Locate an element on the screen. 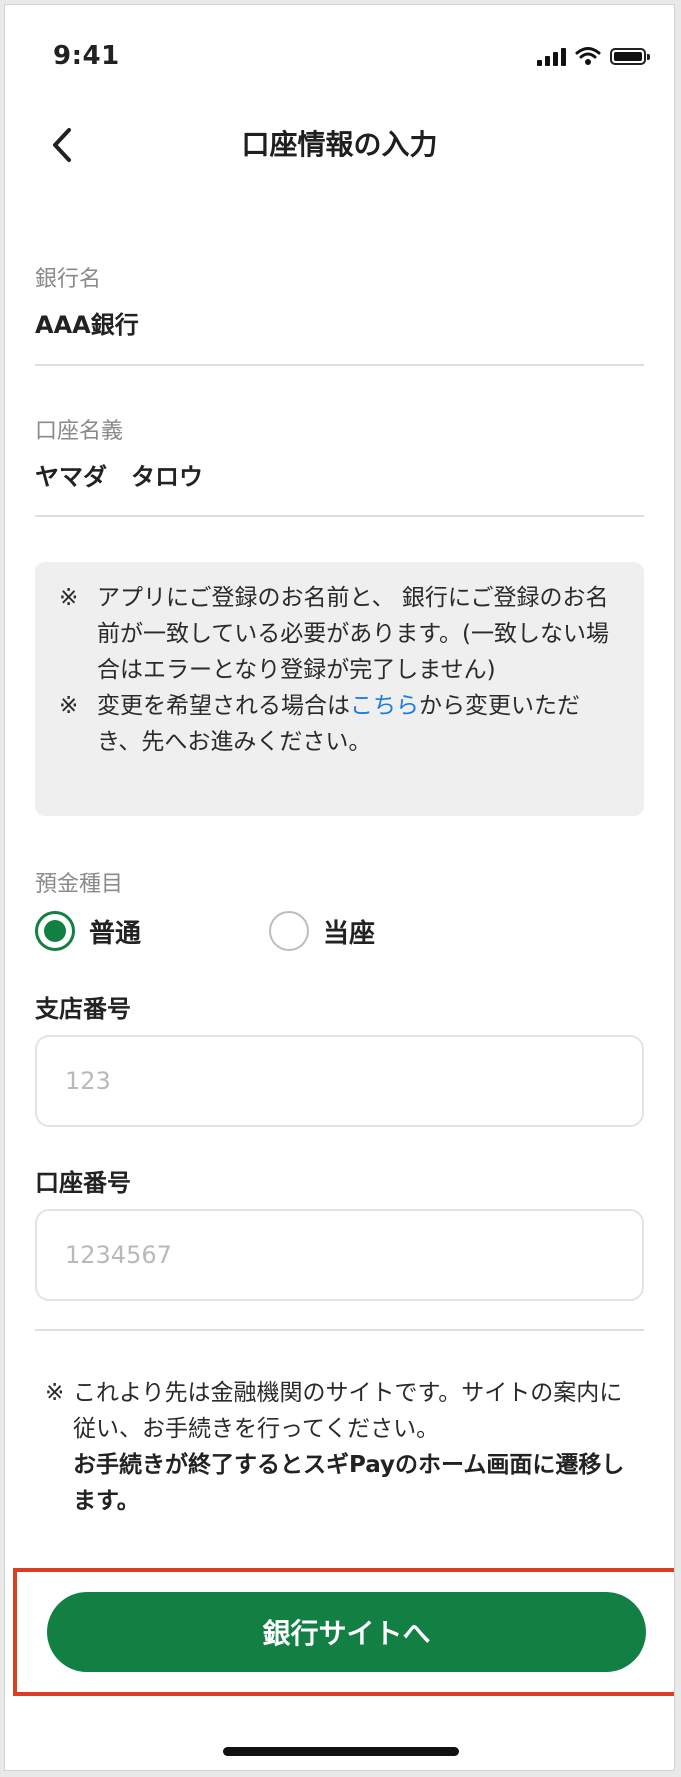 This screenshot has height=1777, width=681. status-bar: 9:41 is located at coordinates (339, 55).